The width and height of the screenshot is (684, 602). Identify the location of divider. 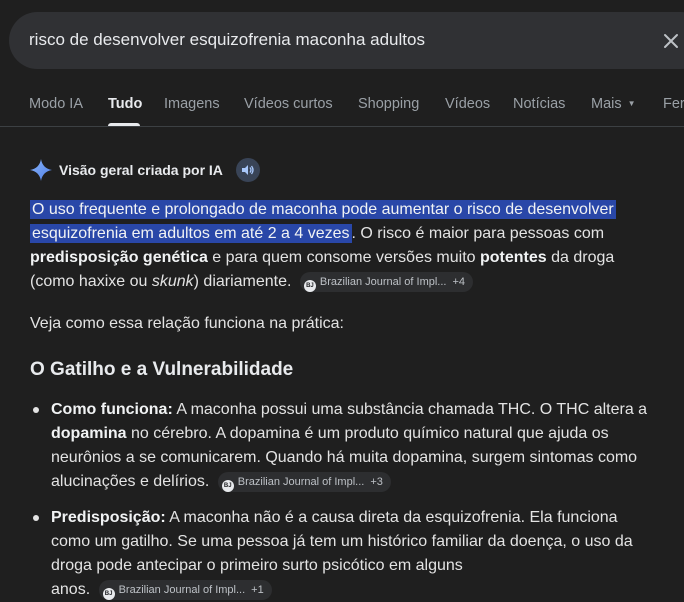
(342, 126).